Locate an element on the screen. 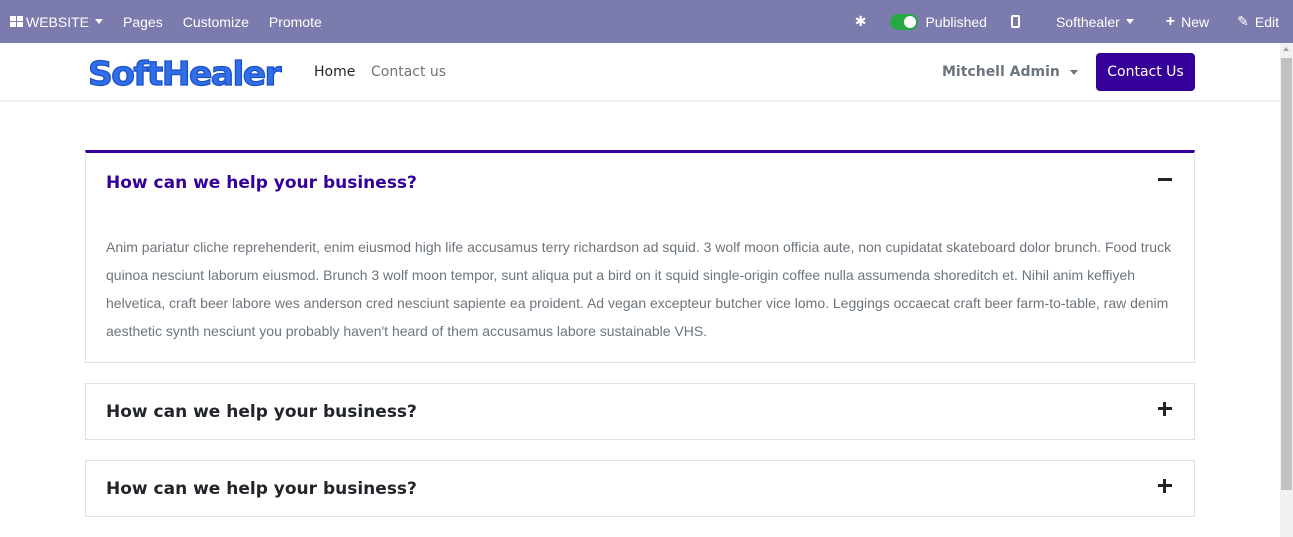 This screenshot has height=537, width=1293. new-button: + New is located at coordinates (1187, 21).